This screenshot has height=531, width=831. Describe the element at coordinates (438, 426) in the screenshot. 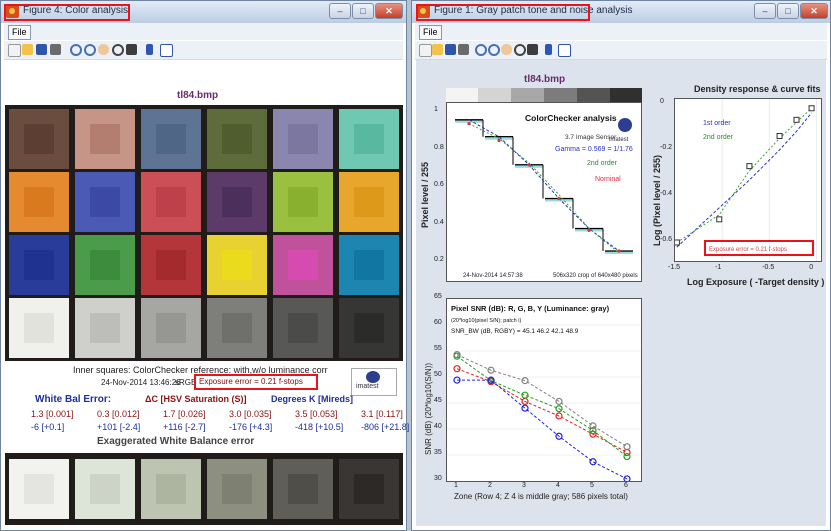

I see `snr-ytick-label: 40` at that location.